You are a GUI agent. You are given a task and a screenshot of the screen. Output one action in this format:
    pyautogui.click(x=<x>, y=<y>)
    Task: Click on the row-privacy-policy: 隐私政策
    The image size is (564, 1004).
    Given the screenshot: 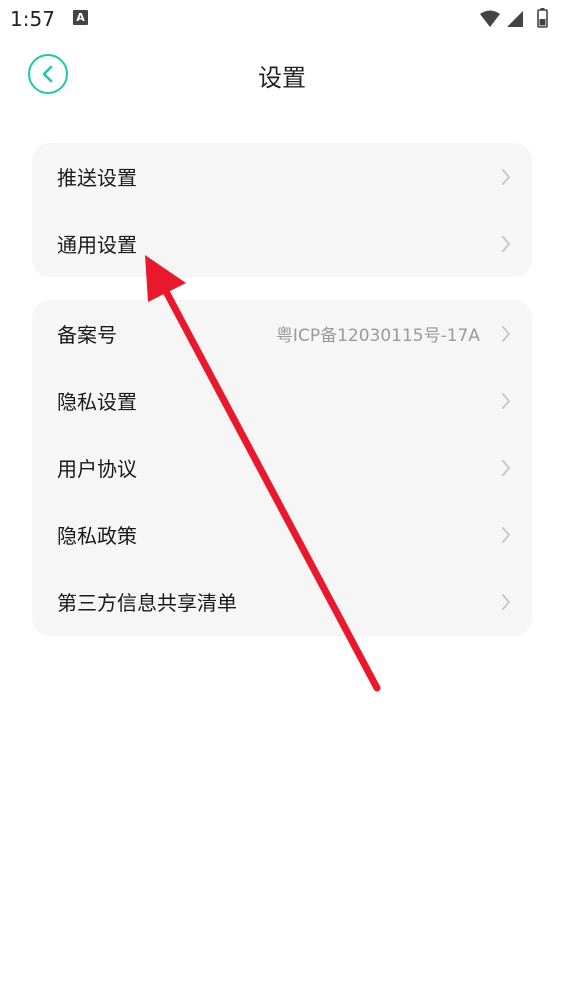 What is the action you would take?
    pyautogui.click(x=282, y=534)
    